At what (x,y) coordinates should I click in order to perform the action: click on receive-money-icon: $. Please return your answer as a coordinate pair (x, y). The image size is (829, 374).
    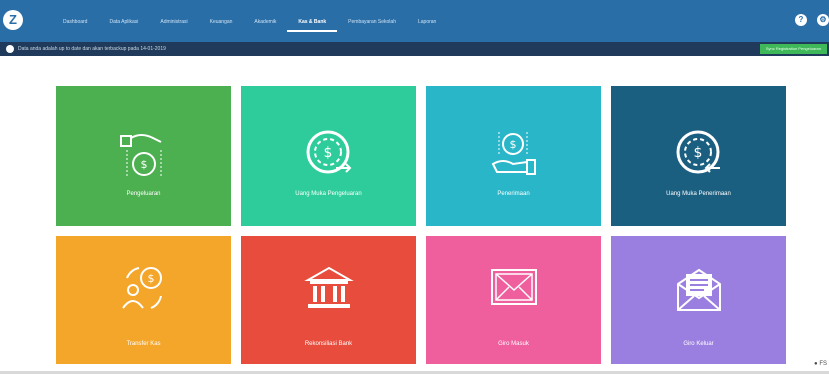
    Looking at the image, I should click on (513, 153).